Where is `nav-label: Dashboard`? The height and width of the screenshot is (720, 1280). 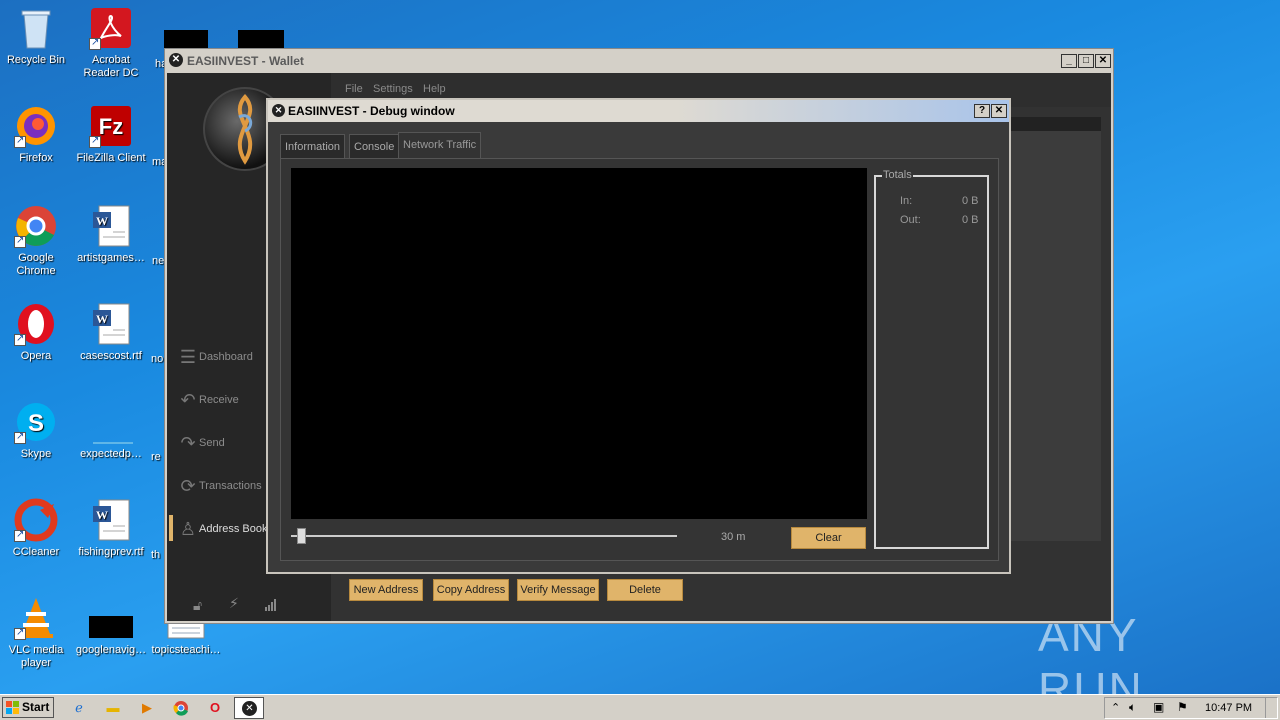
nav-label: Dashboard is located at coordinates (226, 357).